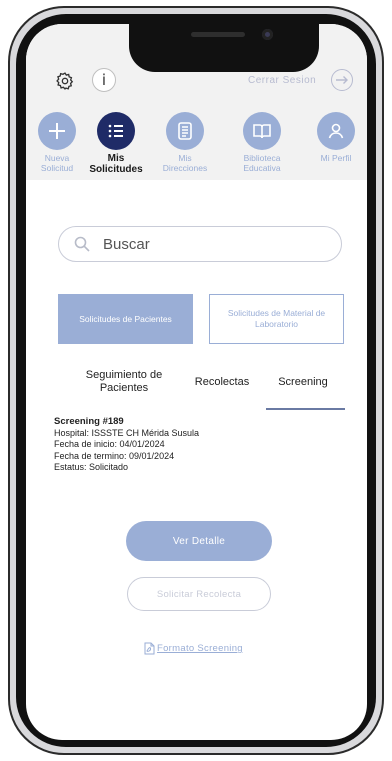  What do you see at coordinates (57, 163) in the screenshot?
I see `nav-label: Nueva Solicitud` at bounding box center [57, 163].